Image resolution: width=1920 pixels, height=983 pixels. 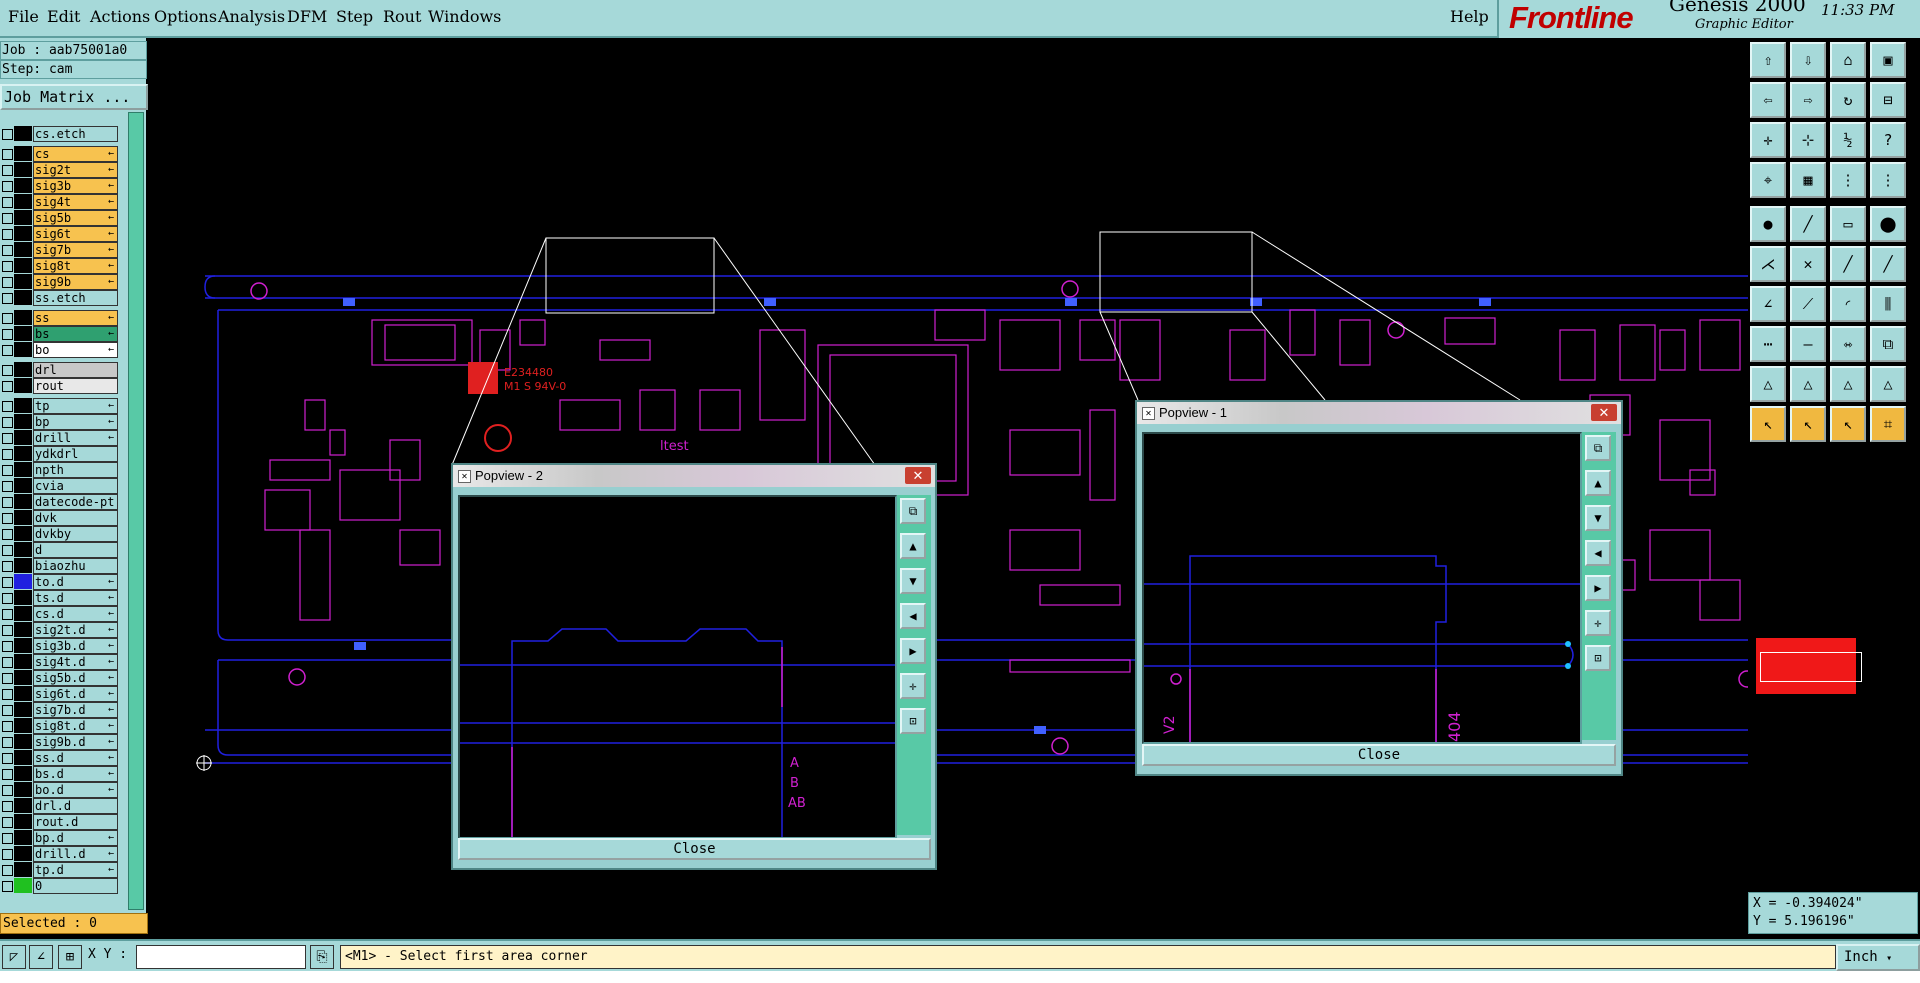 What do you see at coordinates (1598, 448) in the screenshot?
I see `popview-zoom-window-icon: ⧉` at bounding box center [1598, 448].